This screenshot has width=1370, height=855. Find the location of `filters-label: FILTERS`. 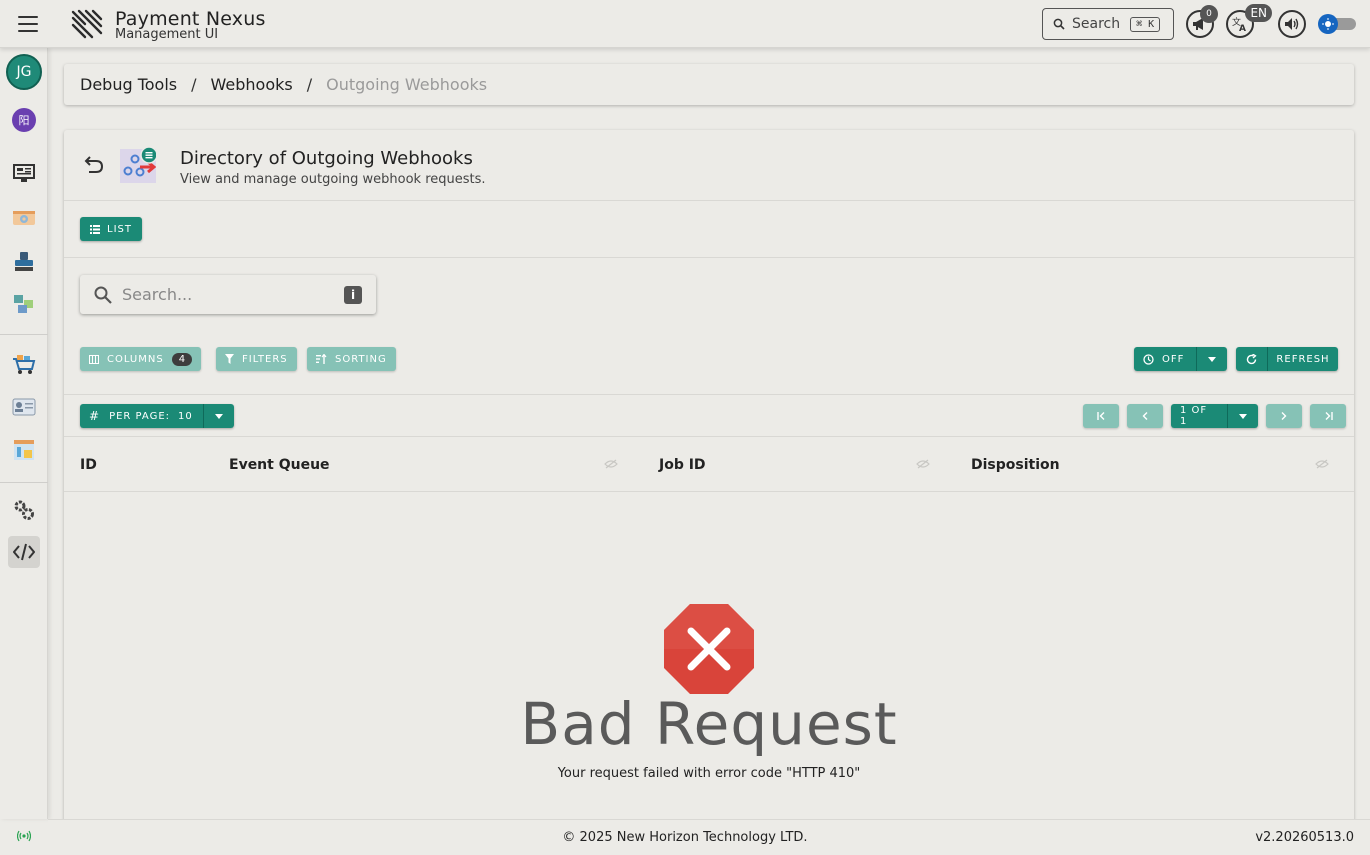

filters-label: FILTERS is located at coordinates (265, 359).